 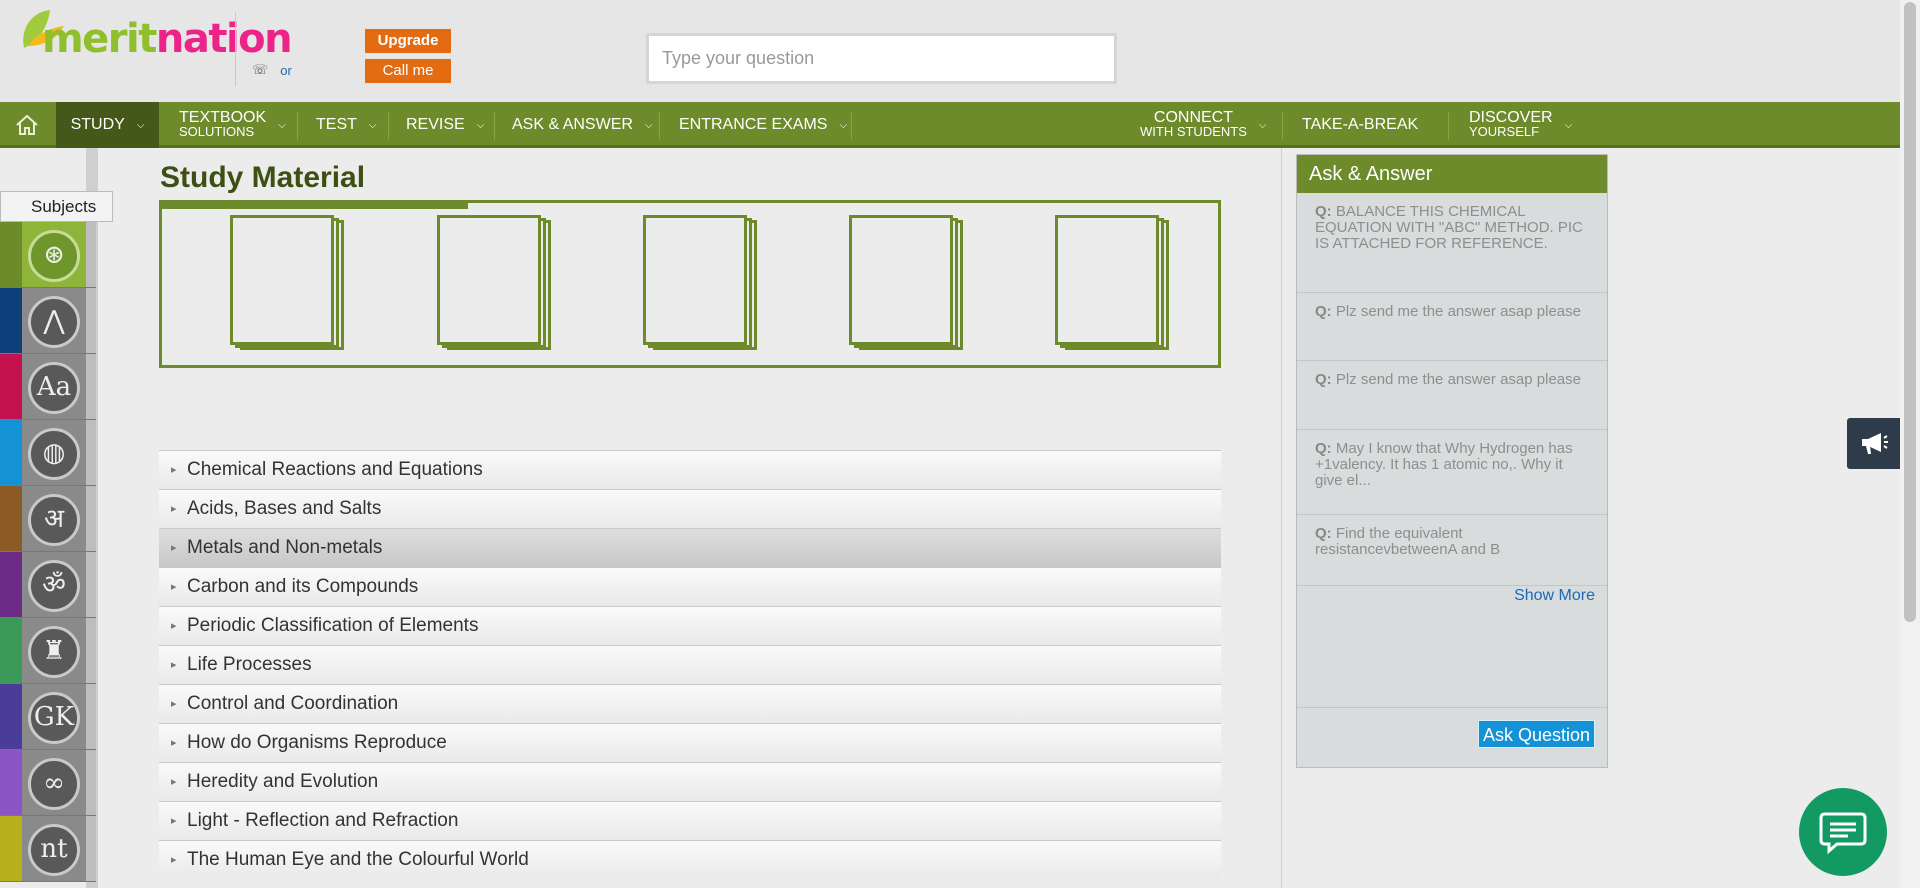 I want to click on ntse-icon: nt, so click(x=54, y=850).